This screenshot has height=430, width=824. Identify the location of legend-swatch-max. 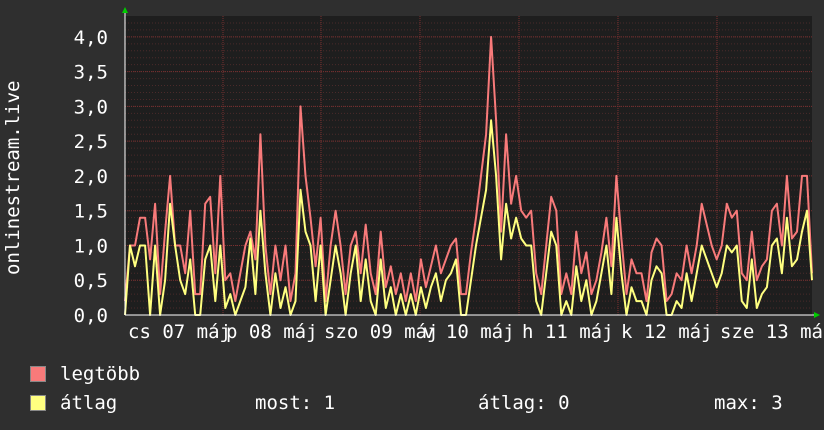
(38, 374).